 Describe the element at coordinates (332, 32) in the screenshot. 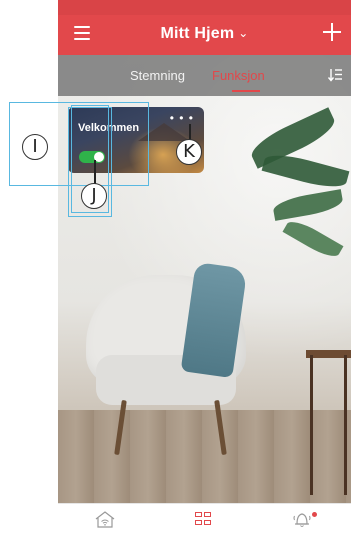

I see `plus-icon` at that location.